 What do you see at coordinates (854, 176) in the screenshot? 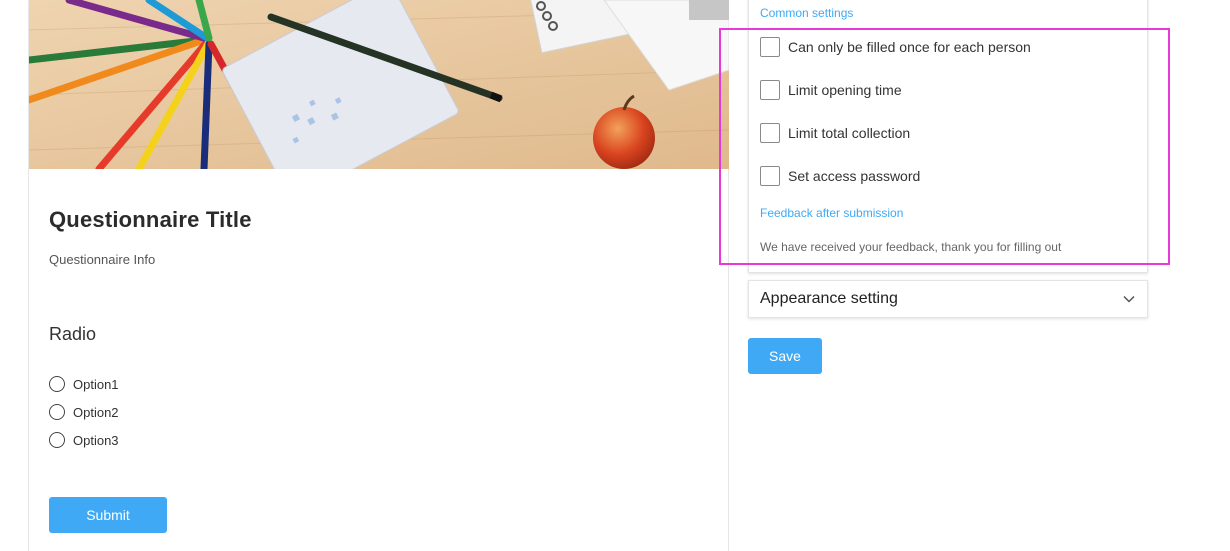
I see `checkbox-label: Set access password` at bounding box center [854, 176].